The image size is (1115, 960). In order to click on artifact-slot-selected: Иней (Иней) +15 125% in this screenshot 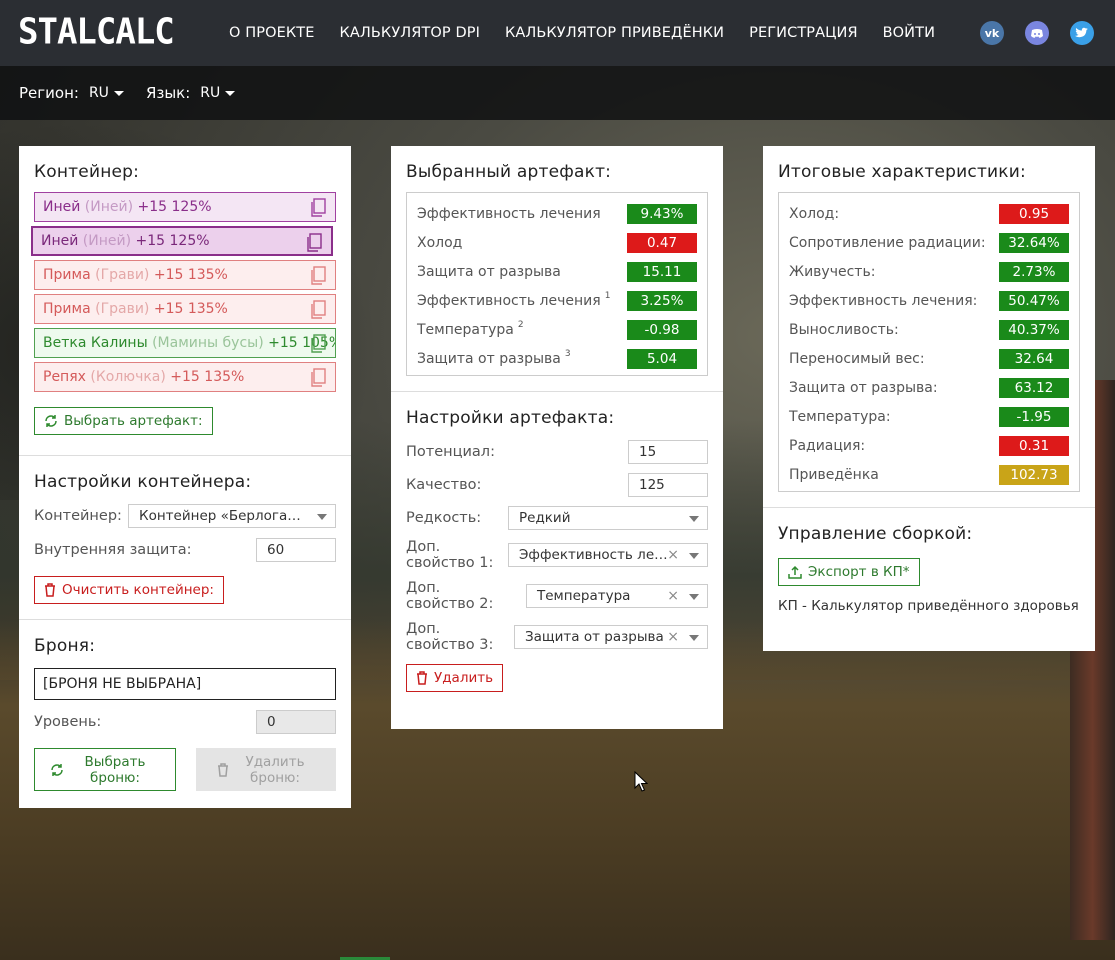, I will do `click(182, 241)`.